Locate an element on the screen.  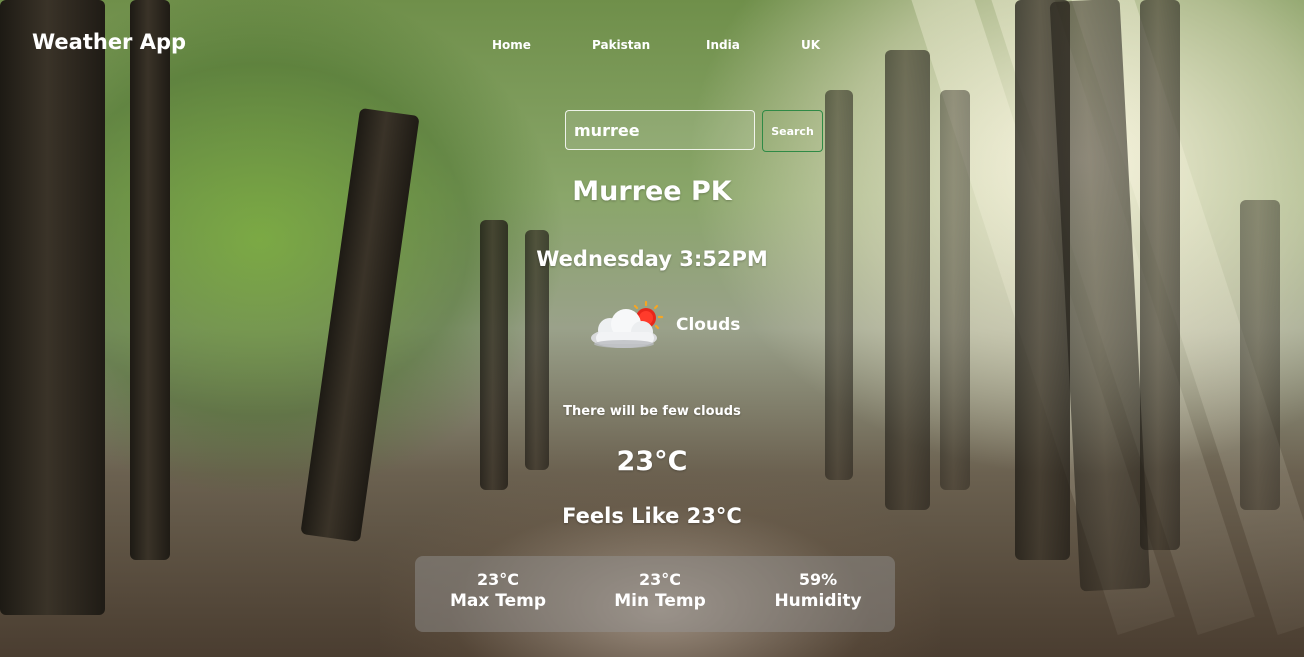
date-time: Wednesday 3:52PM is located at coordinates (652, 259).